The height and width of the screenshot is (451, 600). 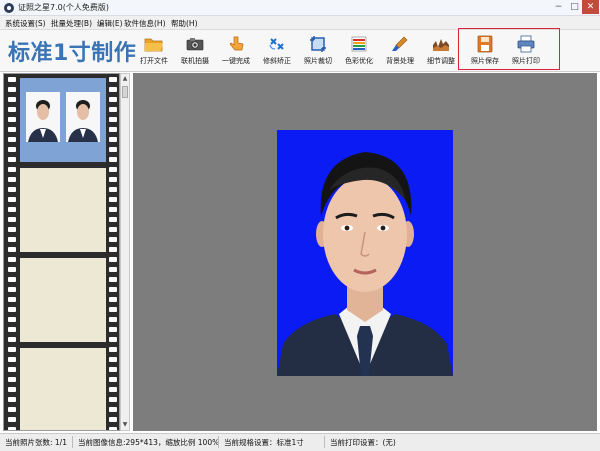 What do you see at coordinates (145, 23) in the screenshot?
I see `menu-software-info: 软件信息(H)` at bounding box center [145, 23].